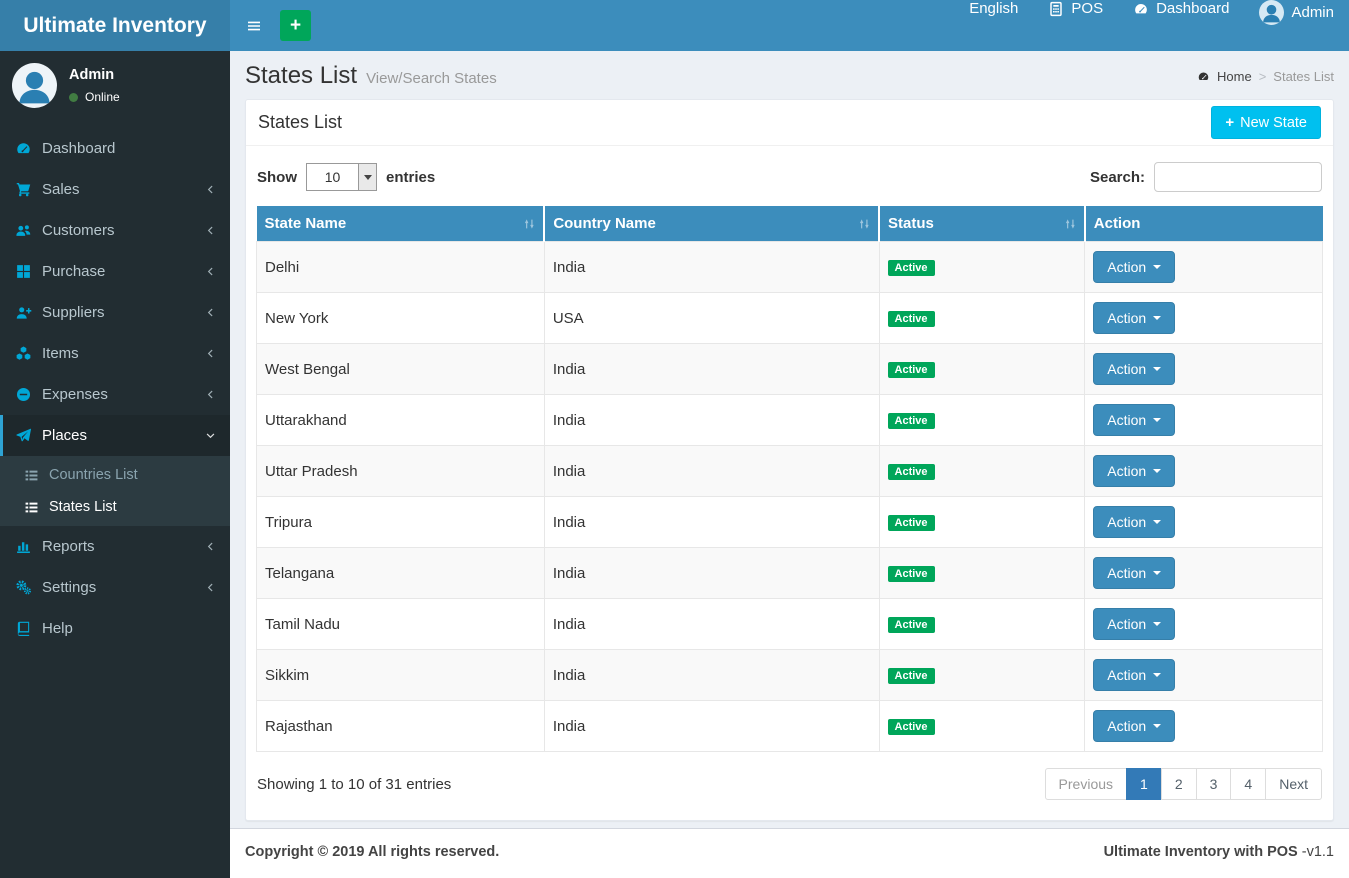 Image resolution: width=1349 pixels, height=878 pixels. I want to click on sidebar-link-expenses: Expenses, so click(115, 394).